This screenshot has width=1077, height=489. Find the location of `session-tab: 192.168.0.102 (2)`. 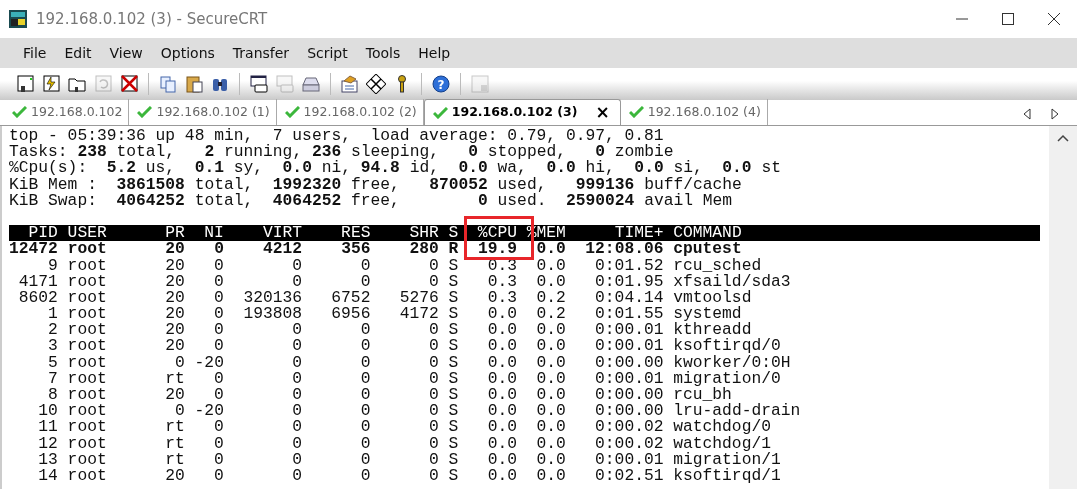

session-tab: 192.168.0.102 (2) is located at coordinates (350, 112).